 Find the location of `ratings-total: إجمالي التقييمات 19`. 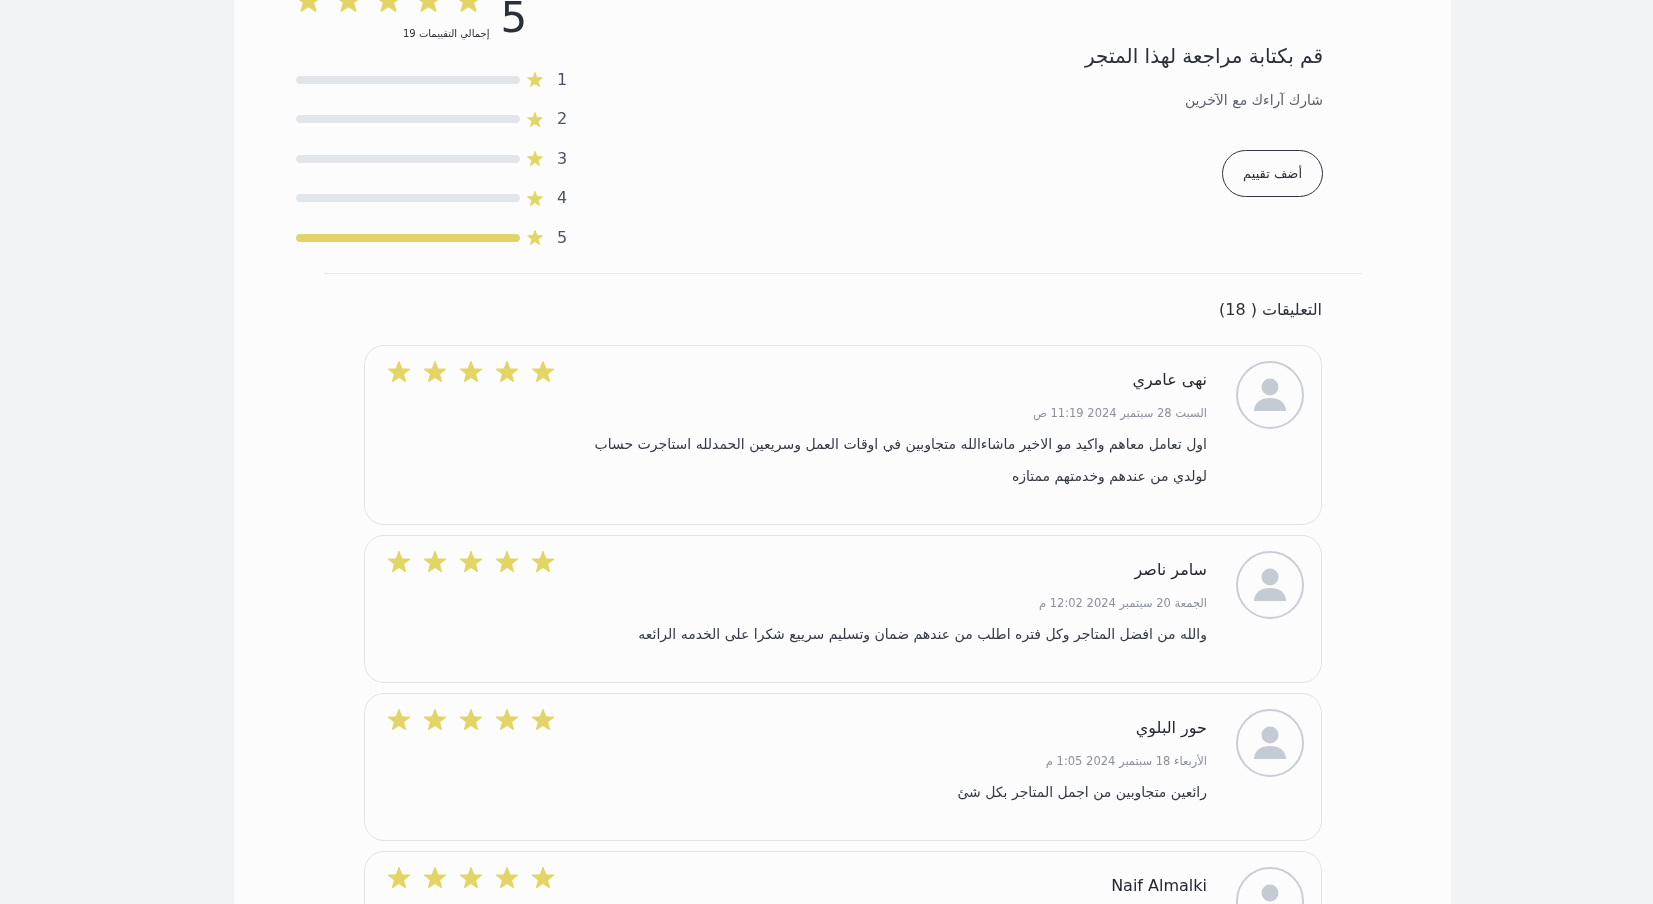

ratings-total: إجمالي التقييمات 19 is located at coordinates (446, 34).